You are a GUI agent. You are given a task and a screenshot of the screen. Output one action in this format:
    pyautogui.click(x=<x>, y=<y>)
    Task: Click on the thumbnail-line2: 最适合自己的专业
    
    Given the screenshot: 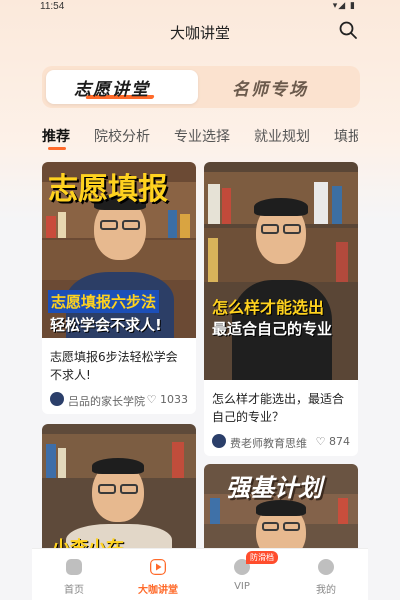 What is the action you would take?
    pyautogui.click(x=272, y=329)
    